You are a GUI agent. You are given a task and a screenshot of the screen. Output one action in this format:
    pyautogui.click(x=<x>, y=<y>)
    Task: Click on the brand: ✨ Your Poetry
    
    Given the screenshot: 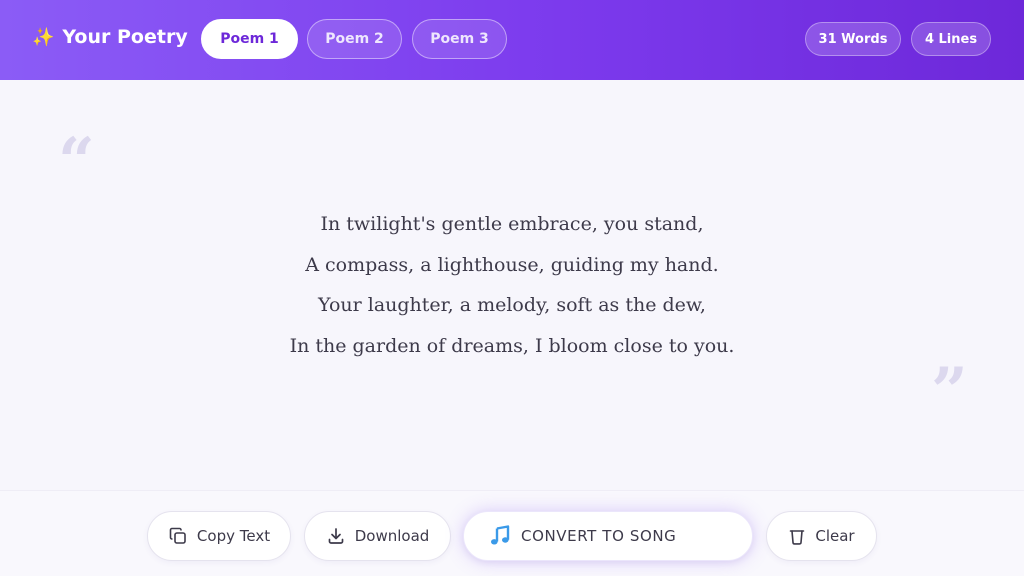 What is the action you would take?
    pyautogui.click(x=110, y=37)
    